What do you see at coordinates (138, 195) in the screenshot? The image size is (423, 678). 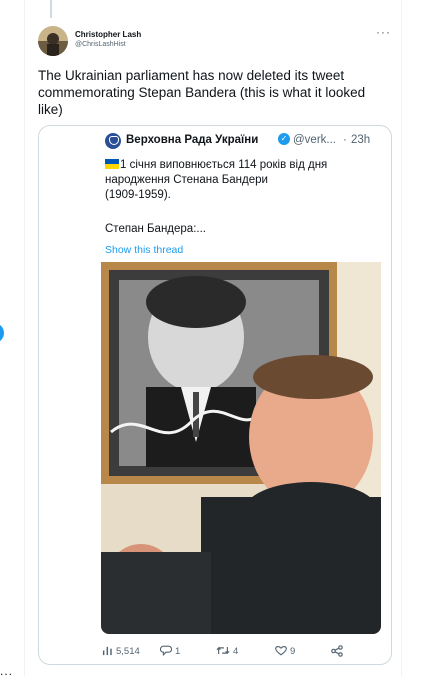 I see `quoted-text-years: (1909-1959).` at bounding box center [138, 195].